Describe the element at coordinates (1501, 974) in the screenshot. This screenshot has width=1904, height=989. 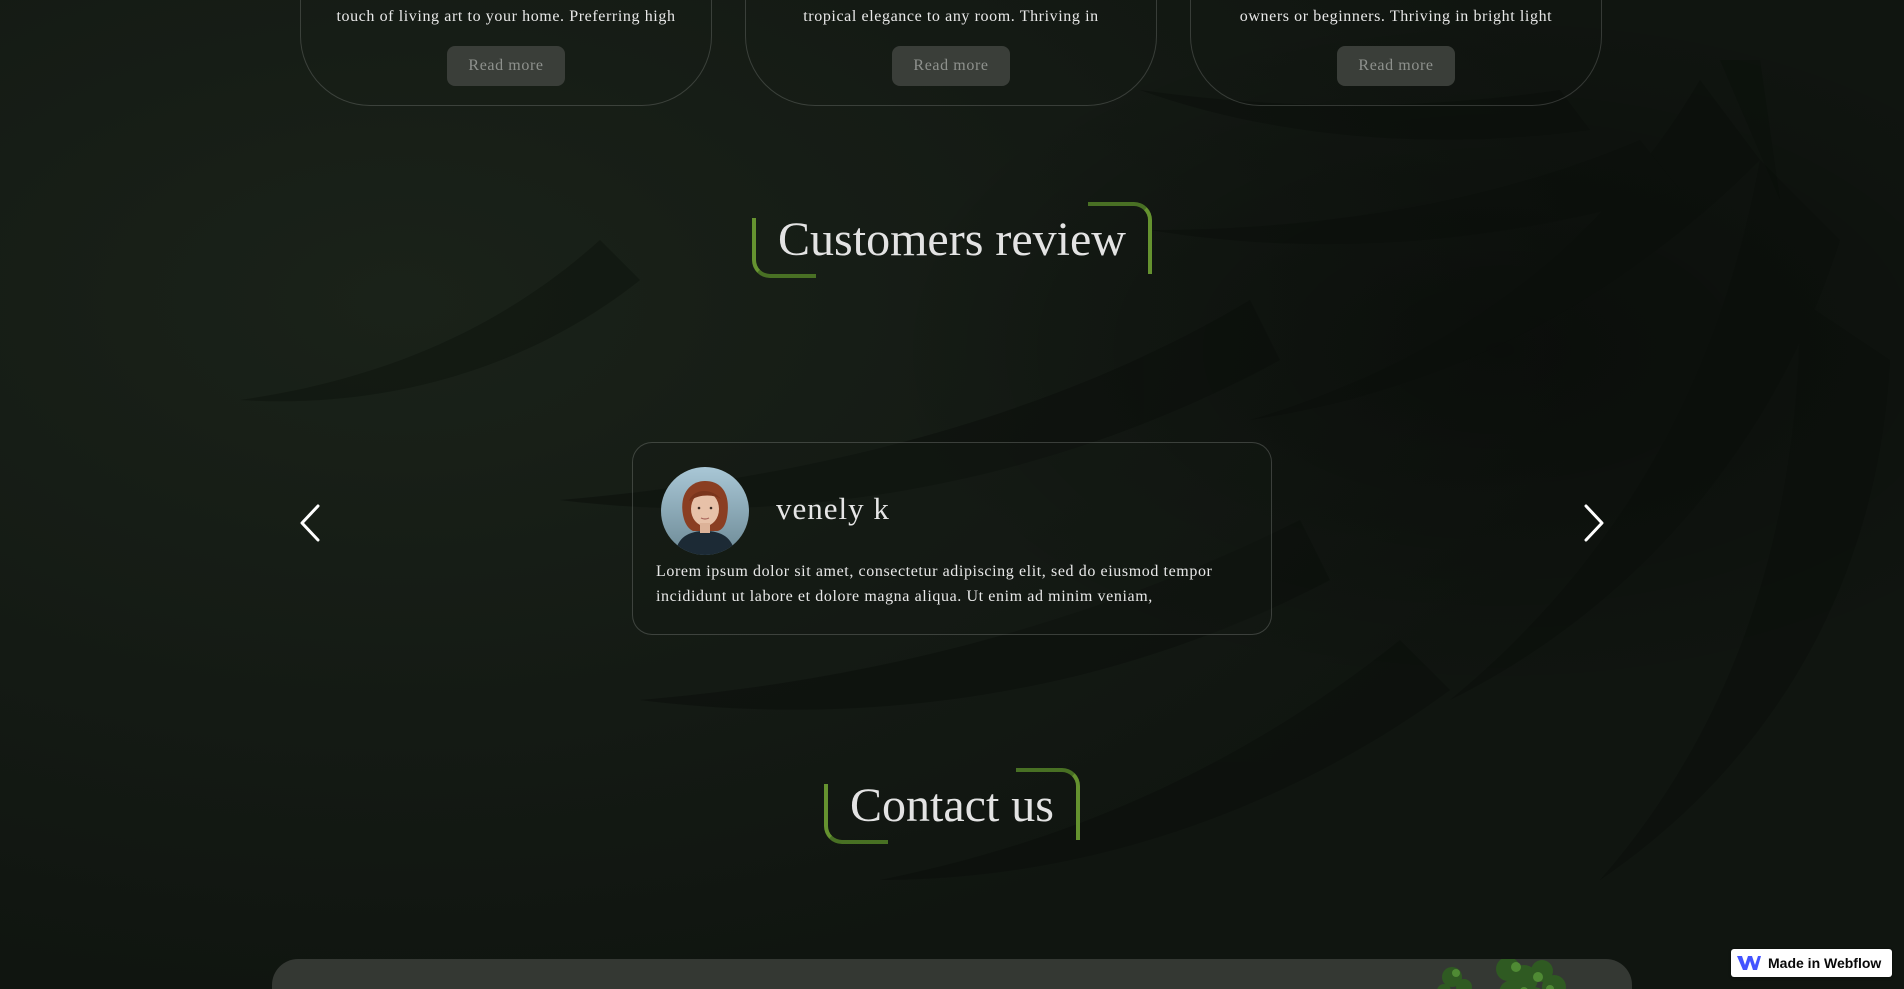
I see `plant-decoration` at that location.